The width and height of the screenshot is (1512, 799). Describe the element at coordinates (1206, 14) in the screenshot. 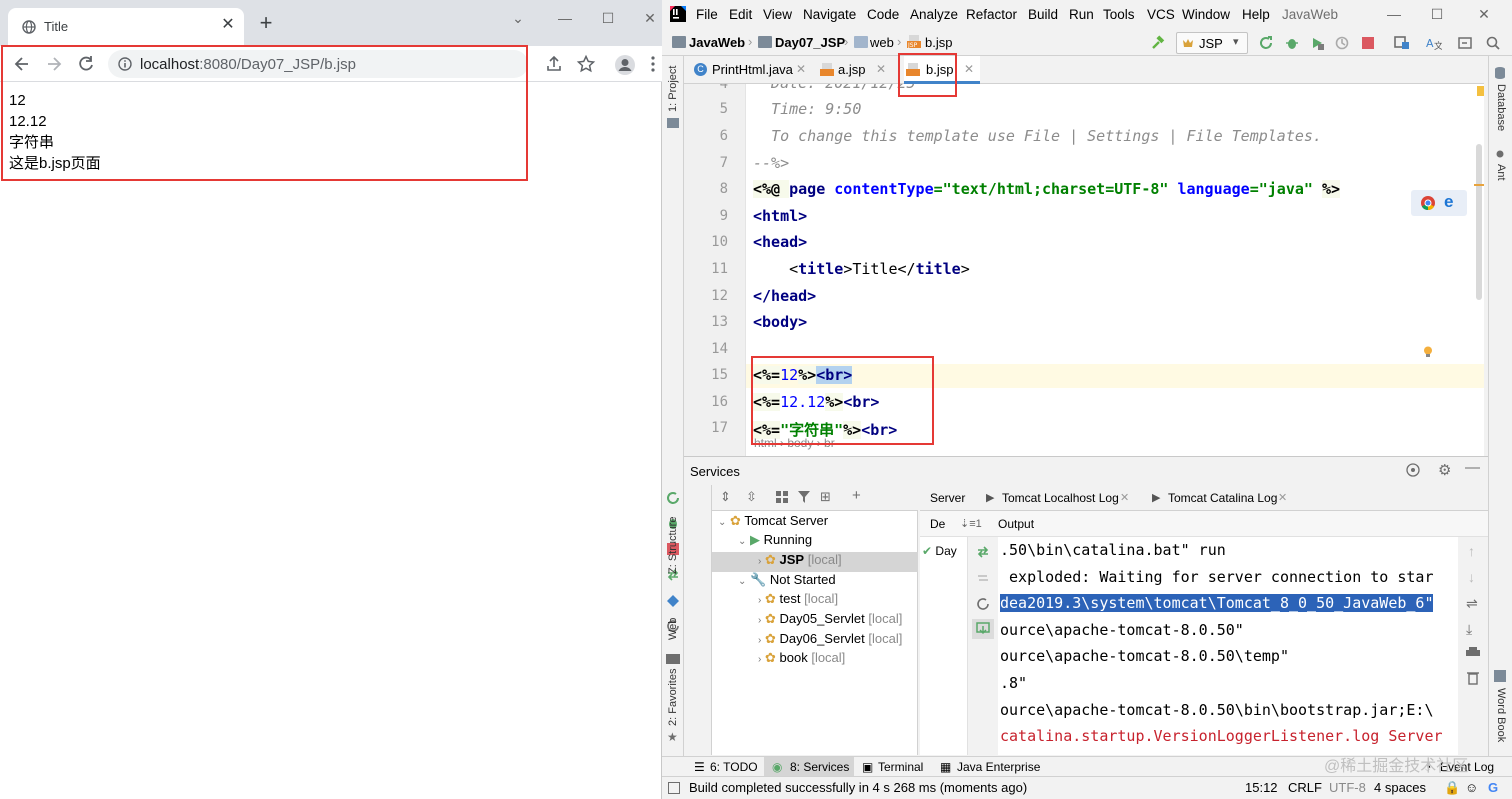

I see `menu-window: Window` at that location.